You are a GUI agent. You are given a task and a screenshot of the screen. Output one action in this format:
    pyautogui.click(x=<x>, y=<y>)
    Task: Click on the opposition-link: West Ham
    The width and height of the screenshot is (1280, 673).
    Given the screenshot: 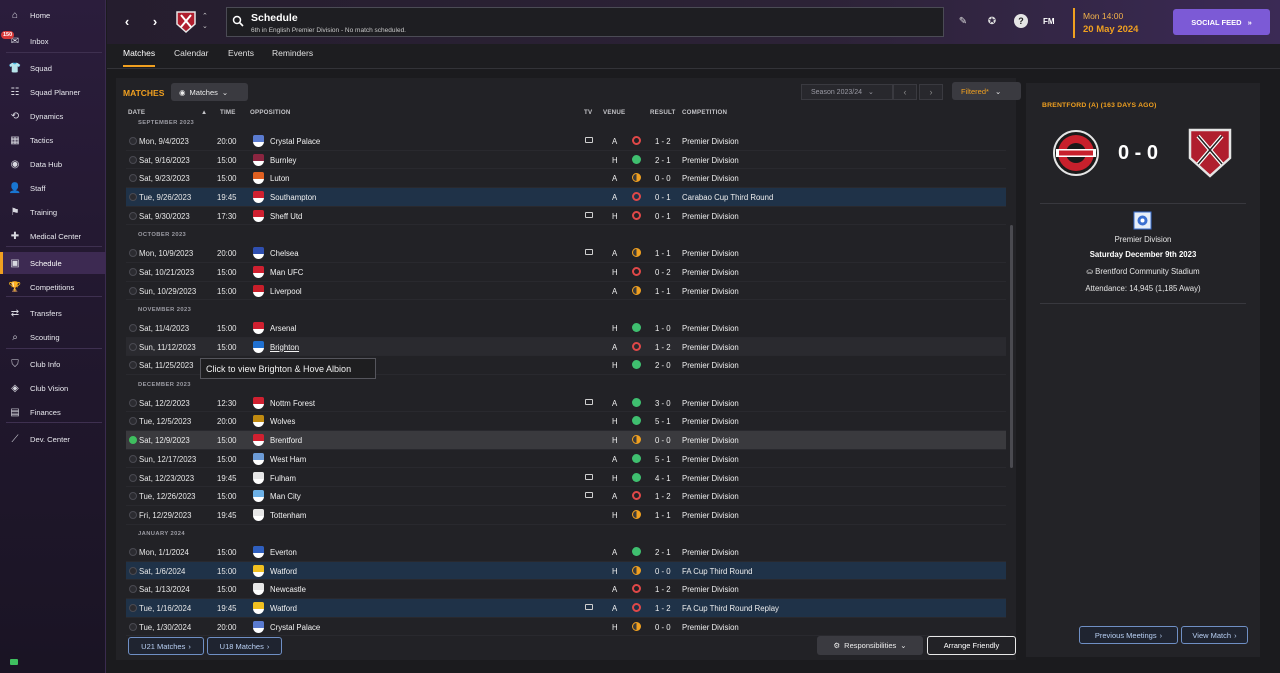 What is the action you would take?
    pyautogui.click(x=288, y=459)
    